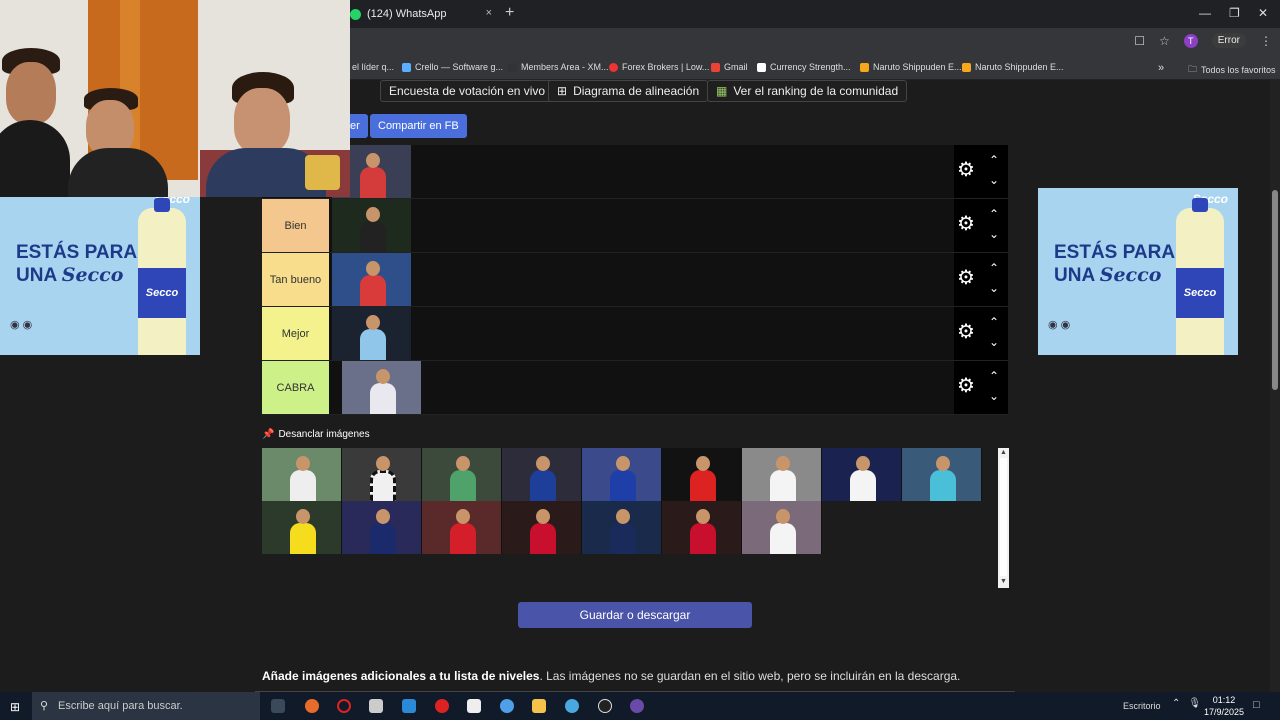 This screenshot has height=720, width=1280. What do you see at coordinates (146, 706) in the screenshot?
I see `taskbar-search: ⚲ Escribe aquí para buscar.` at bounding box center [146, 706].